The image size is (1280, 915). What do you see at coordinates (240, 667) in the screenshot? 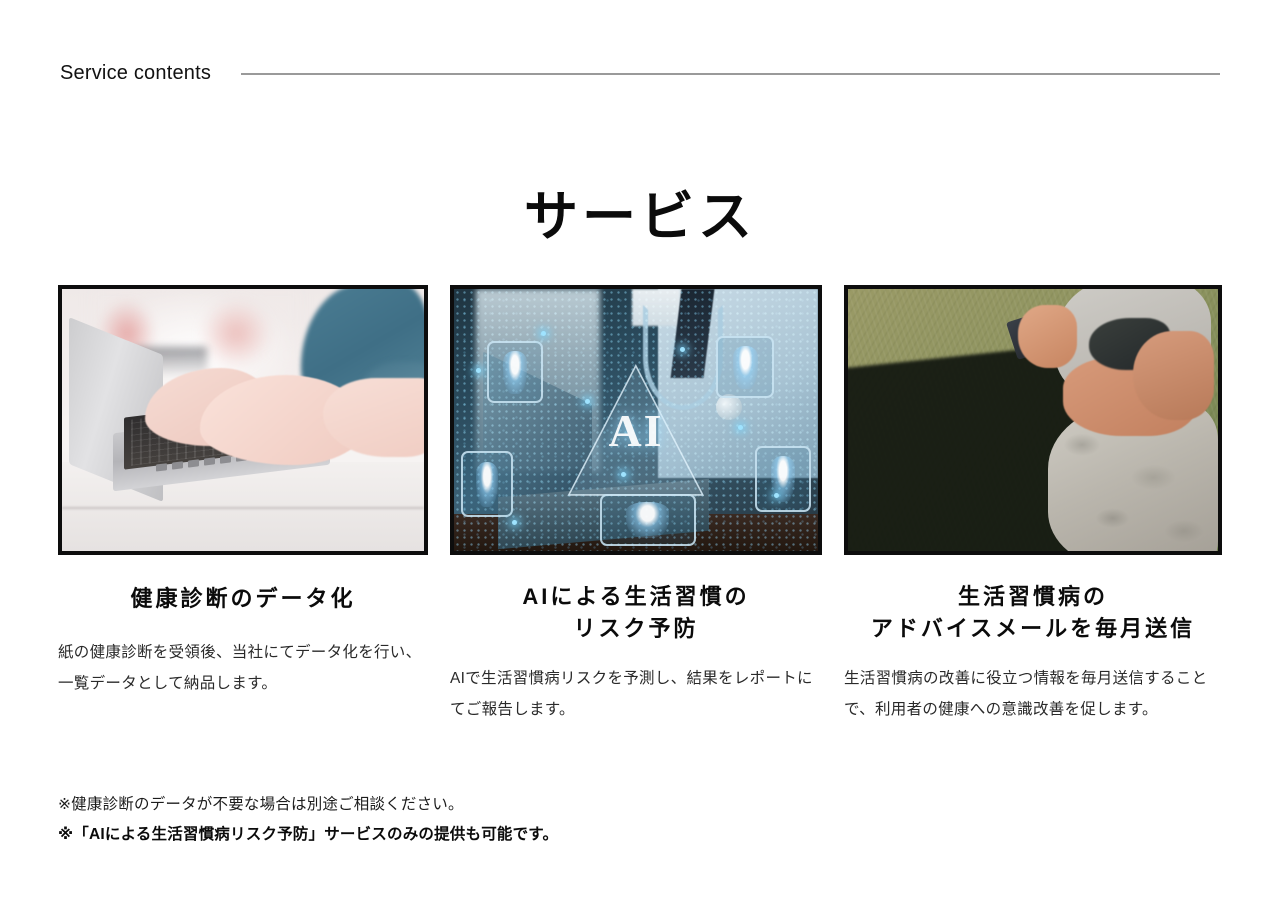
I see `card-body-text: 紙の健康診断を受領後、当社にてデータ化を行い、一覧データとして納品します。` at bounding box center [240, 667].